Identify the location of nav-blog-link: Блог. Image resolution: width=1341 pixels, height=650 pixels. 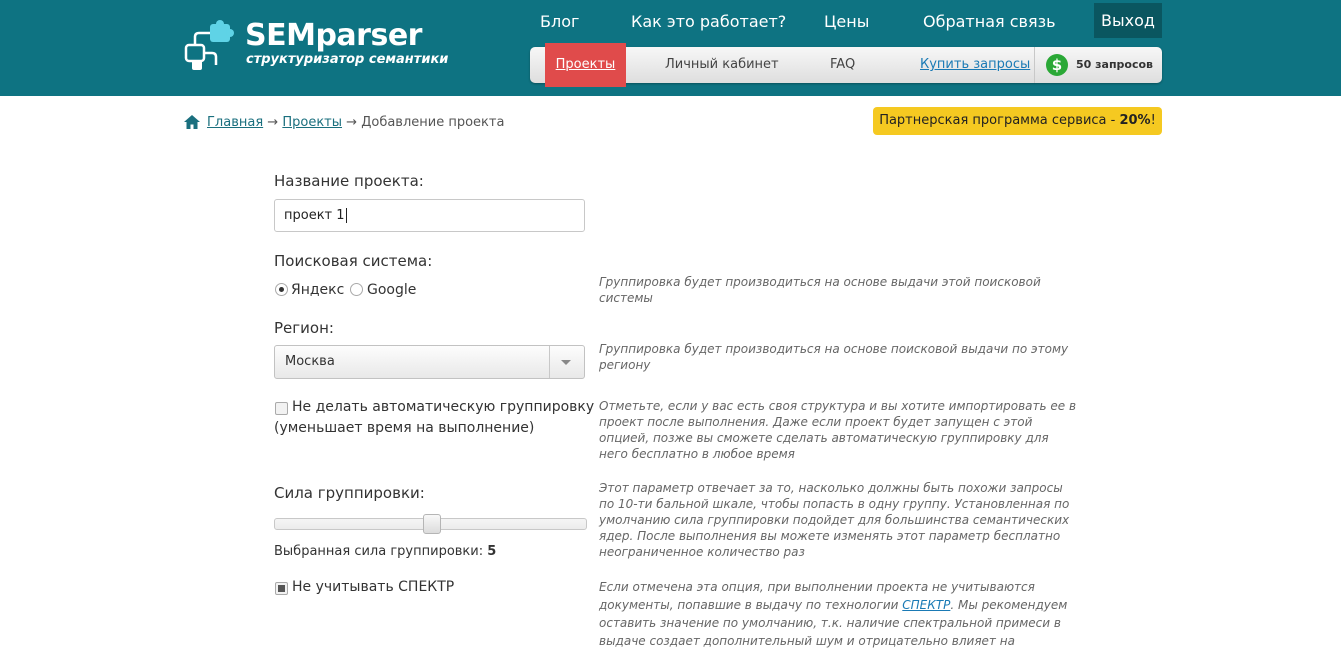
(559, 21).